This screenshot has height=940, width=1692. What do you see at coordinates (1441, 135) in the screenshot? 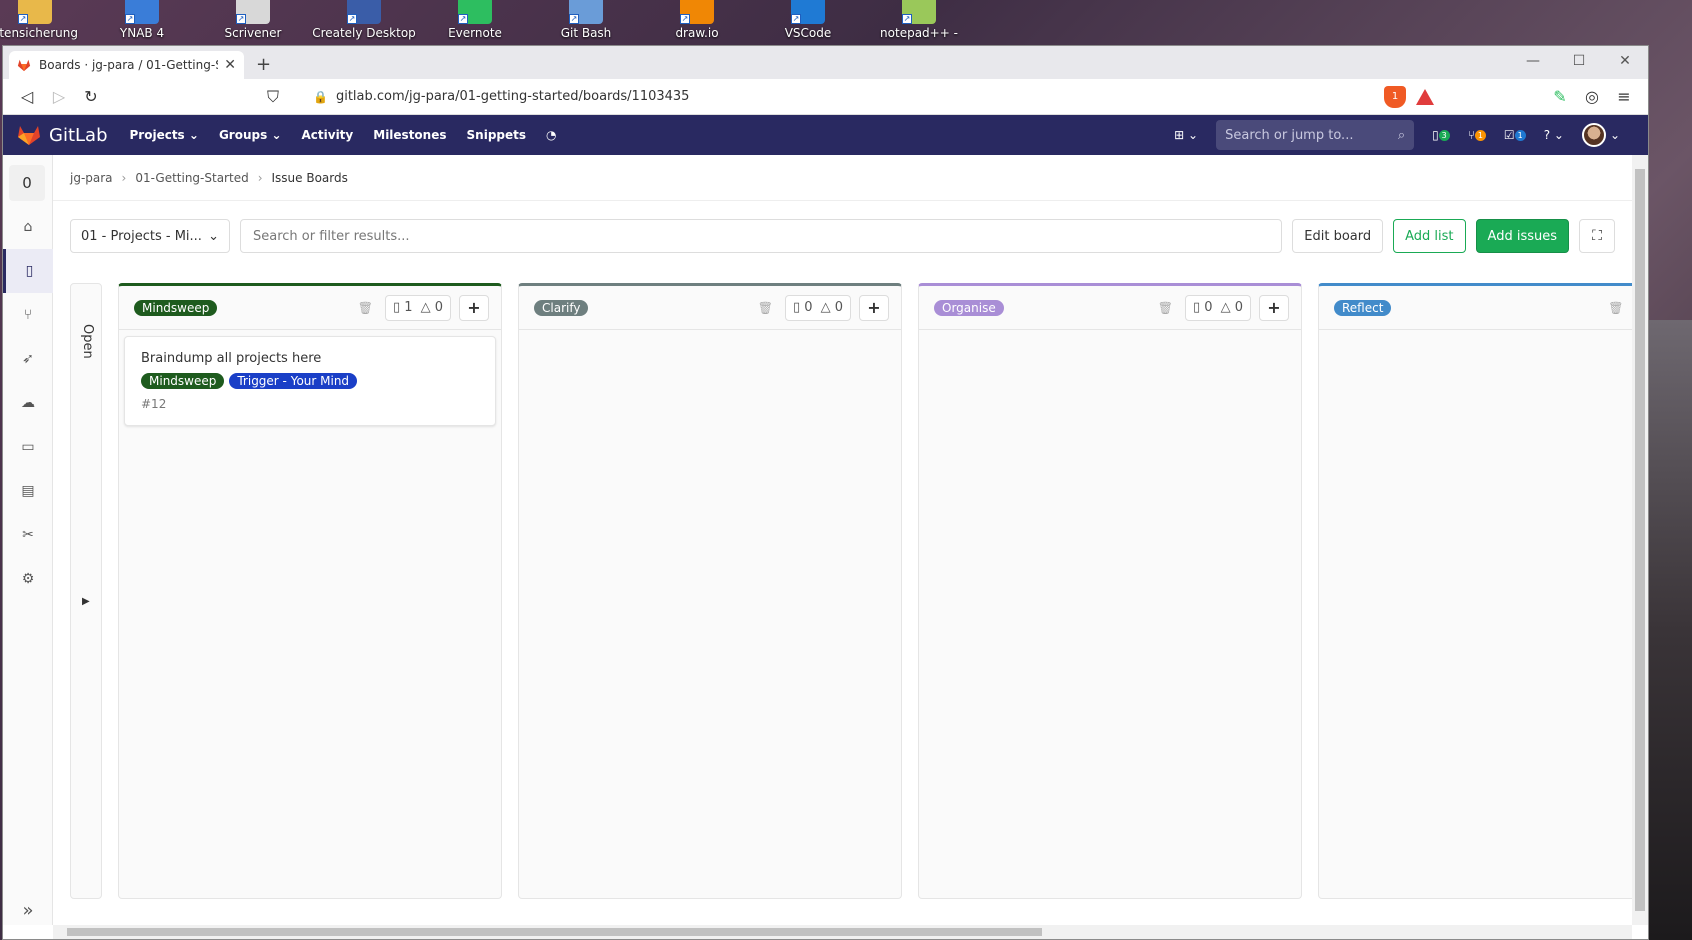
I see `issues-shortcut: ▯ 3` at bounding box center [1441, 135].